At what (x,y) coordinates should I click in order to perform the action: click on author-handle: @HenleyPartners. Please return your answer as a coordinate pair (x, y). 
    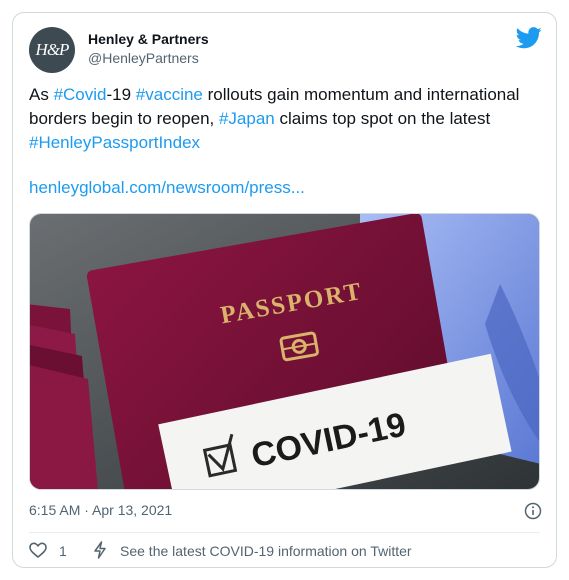
    Looking at the image, I should click on (143, 58).